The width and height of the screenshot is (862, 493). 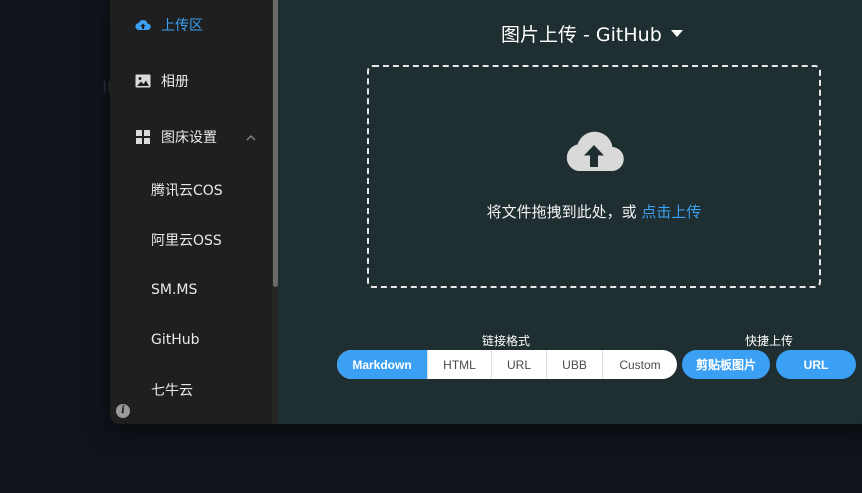 I want to click on dropzone-hint: 将文件拖拽到此处，或, so click(x=564, y=212).